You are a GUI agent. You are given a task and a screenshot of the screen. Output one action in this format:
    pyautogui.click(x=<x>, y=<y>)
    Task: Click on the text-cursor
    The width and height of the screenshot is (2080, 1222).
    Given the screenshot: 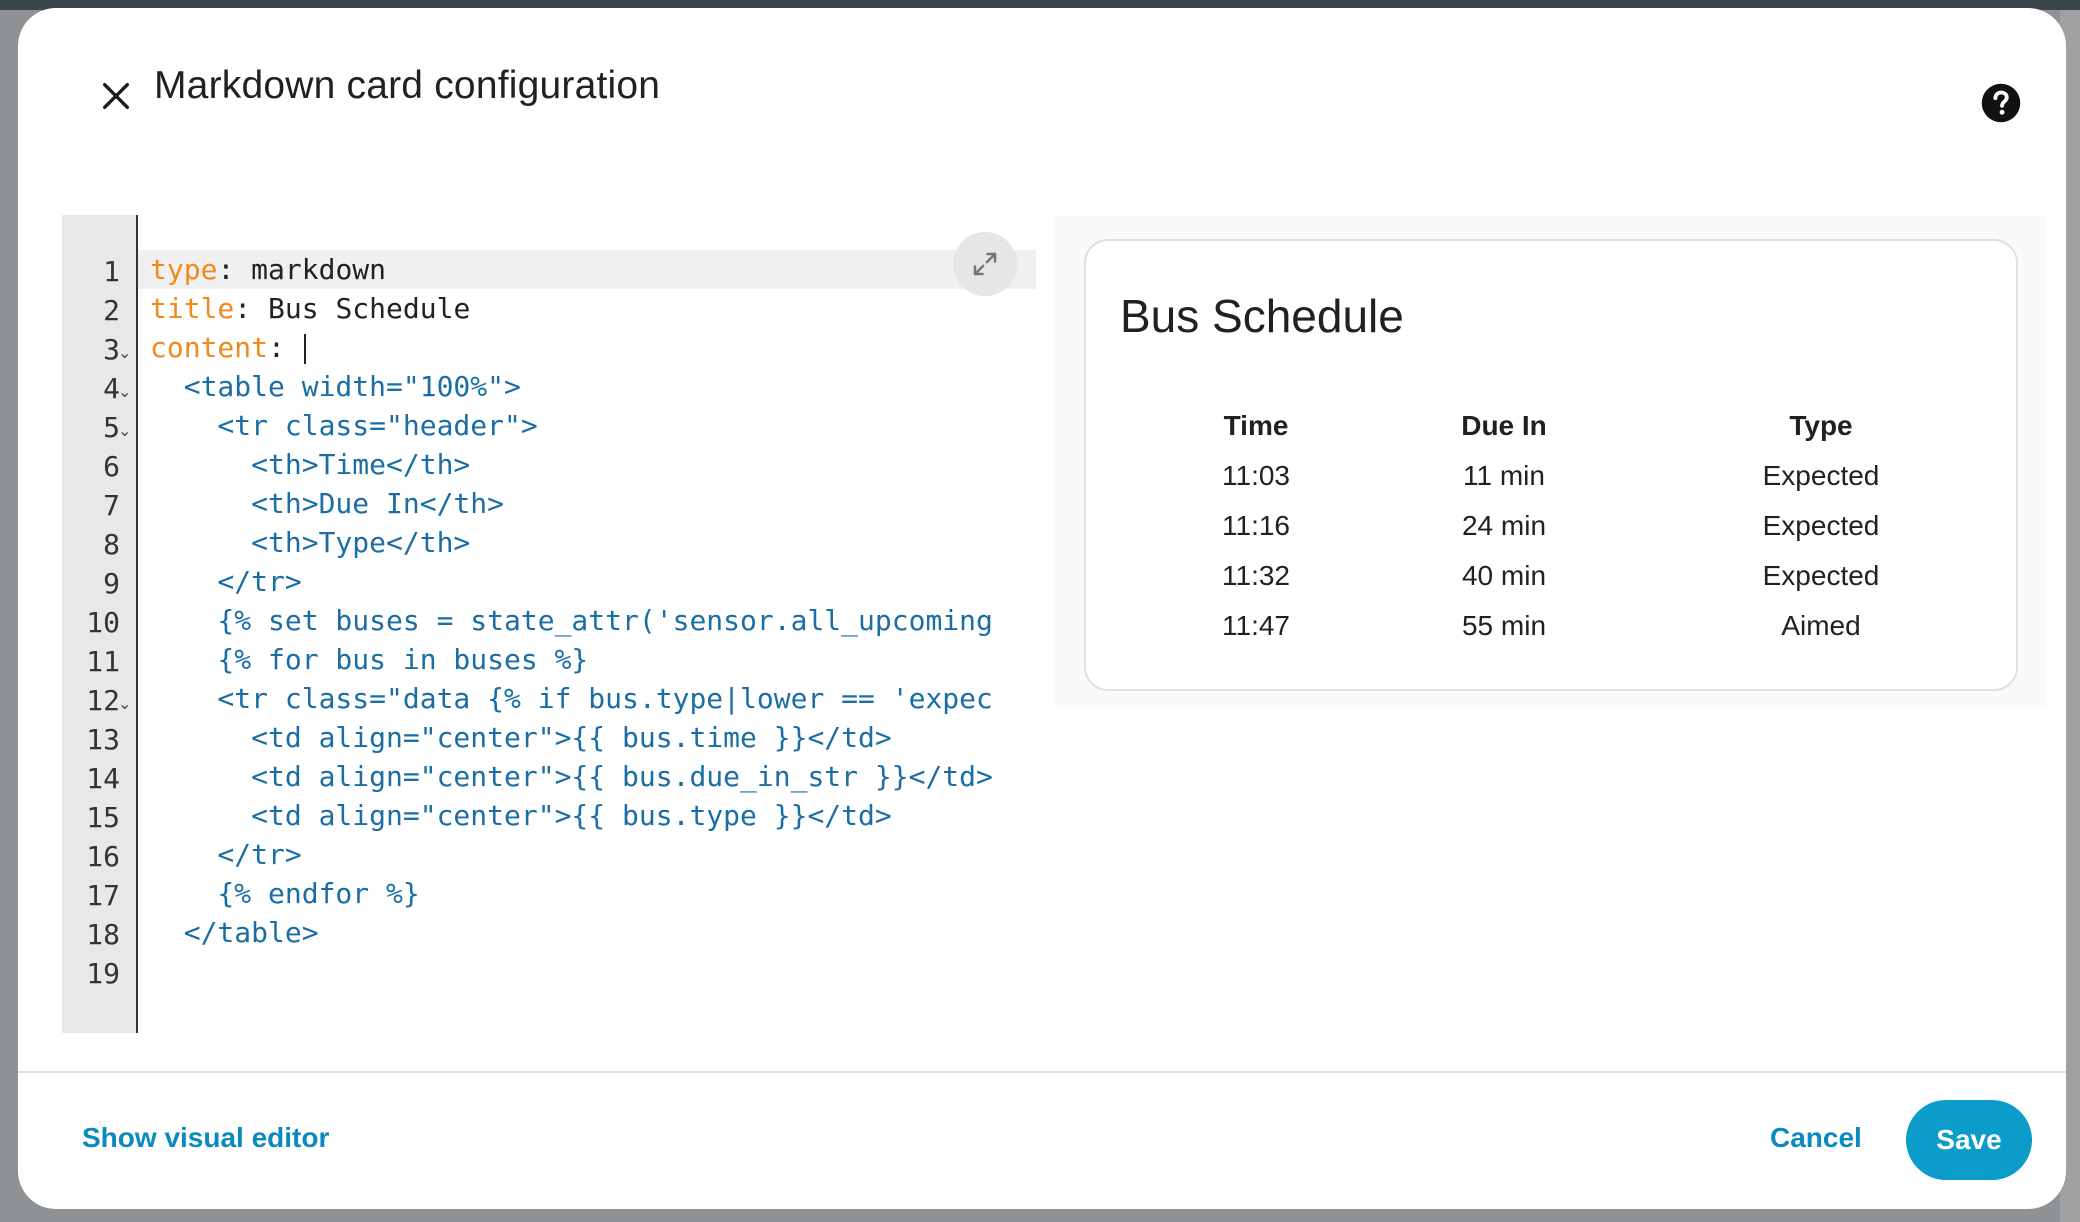 What is the action you would take?
    pyautogui.click(x=304, y=349)
    